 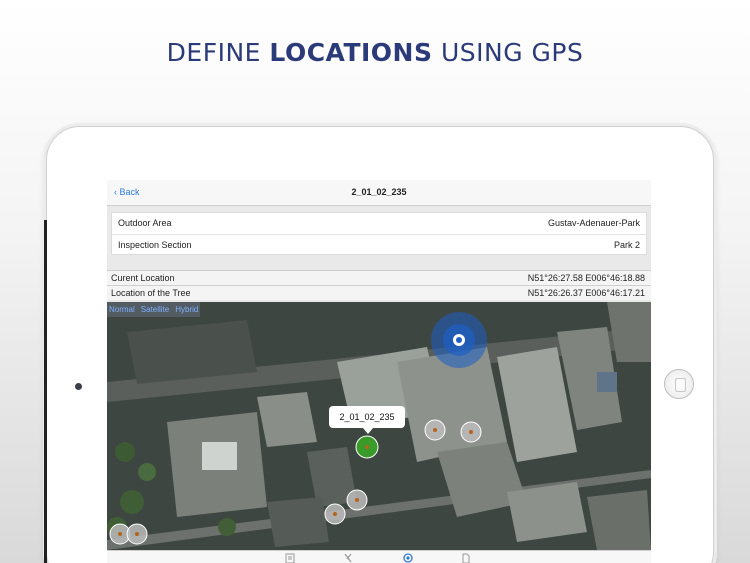 I want to click on tablet-side-edge, so click(x=45, y=391).